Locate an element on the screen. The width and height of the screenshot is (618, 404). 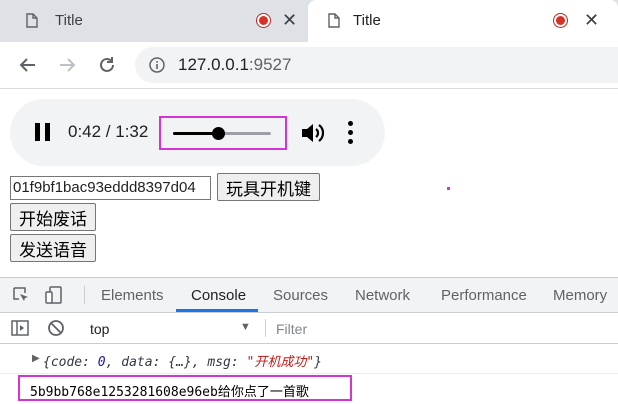
devtools-tab-console: Console is located at coordinates (218, 295).